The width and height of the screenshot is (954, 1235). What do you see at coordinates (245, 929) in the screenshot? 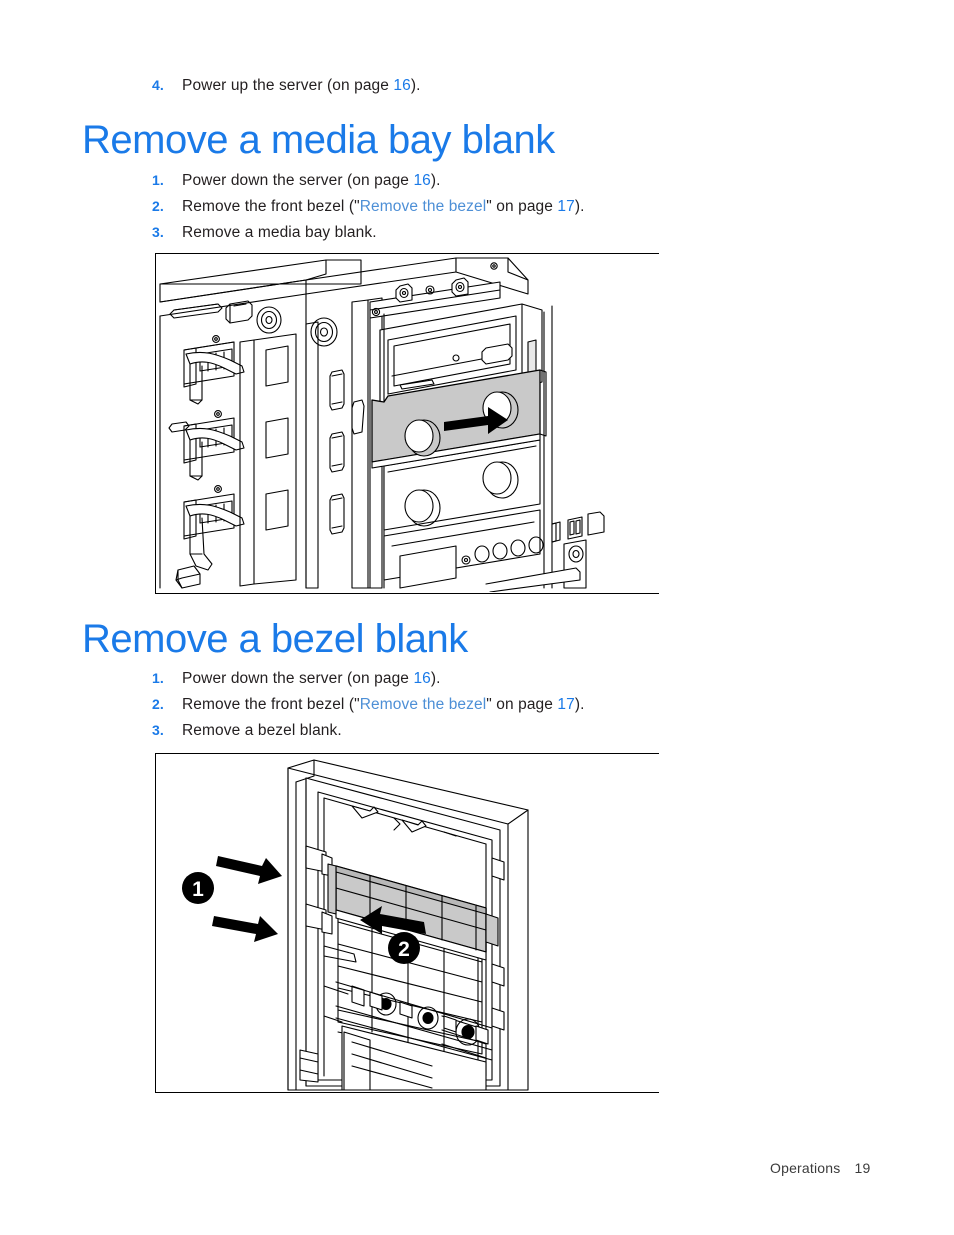
I see `latch-release-arrow-lower-icon` at bounding box center [245, 929].